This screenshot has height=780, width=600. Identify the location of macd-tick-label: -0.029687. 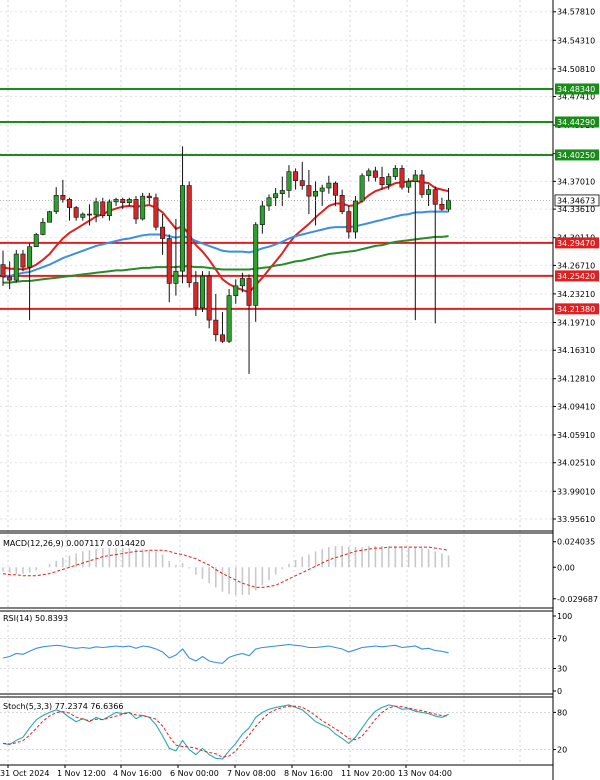
(577, 599).